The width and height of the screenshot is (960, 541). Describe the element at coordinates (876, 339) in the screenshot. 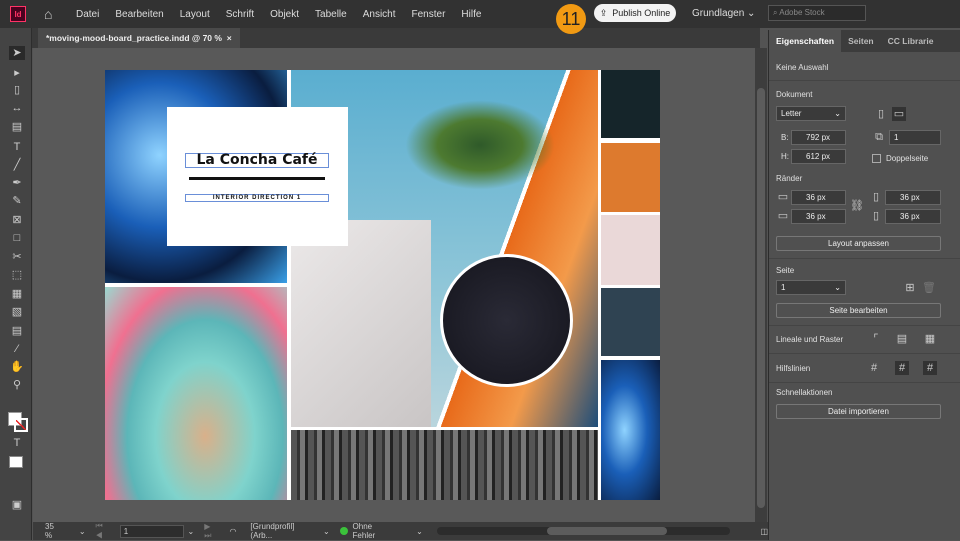

I see `rulers-icon: ⌜` at that location.